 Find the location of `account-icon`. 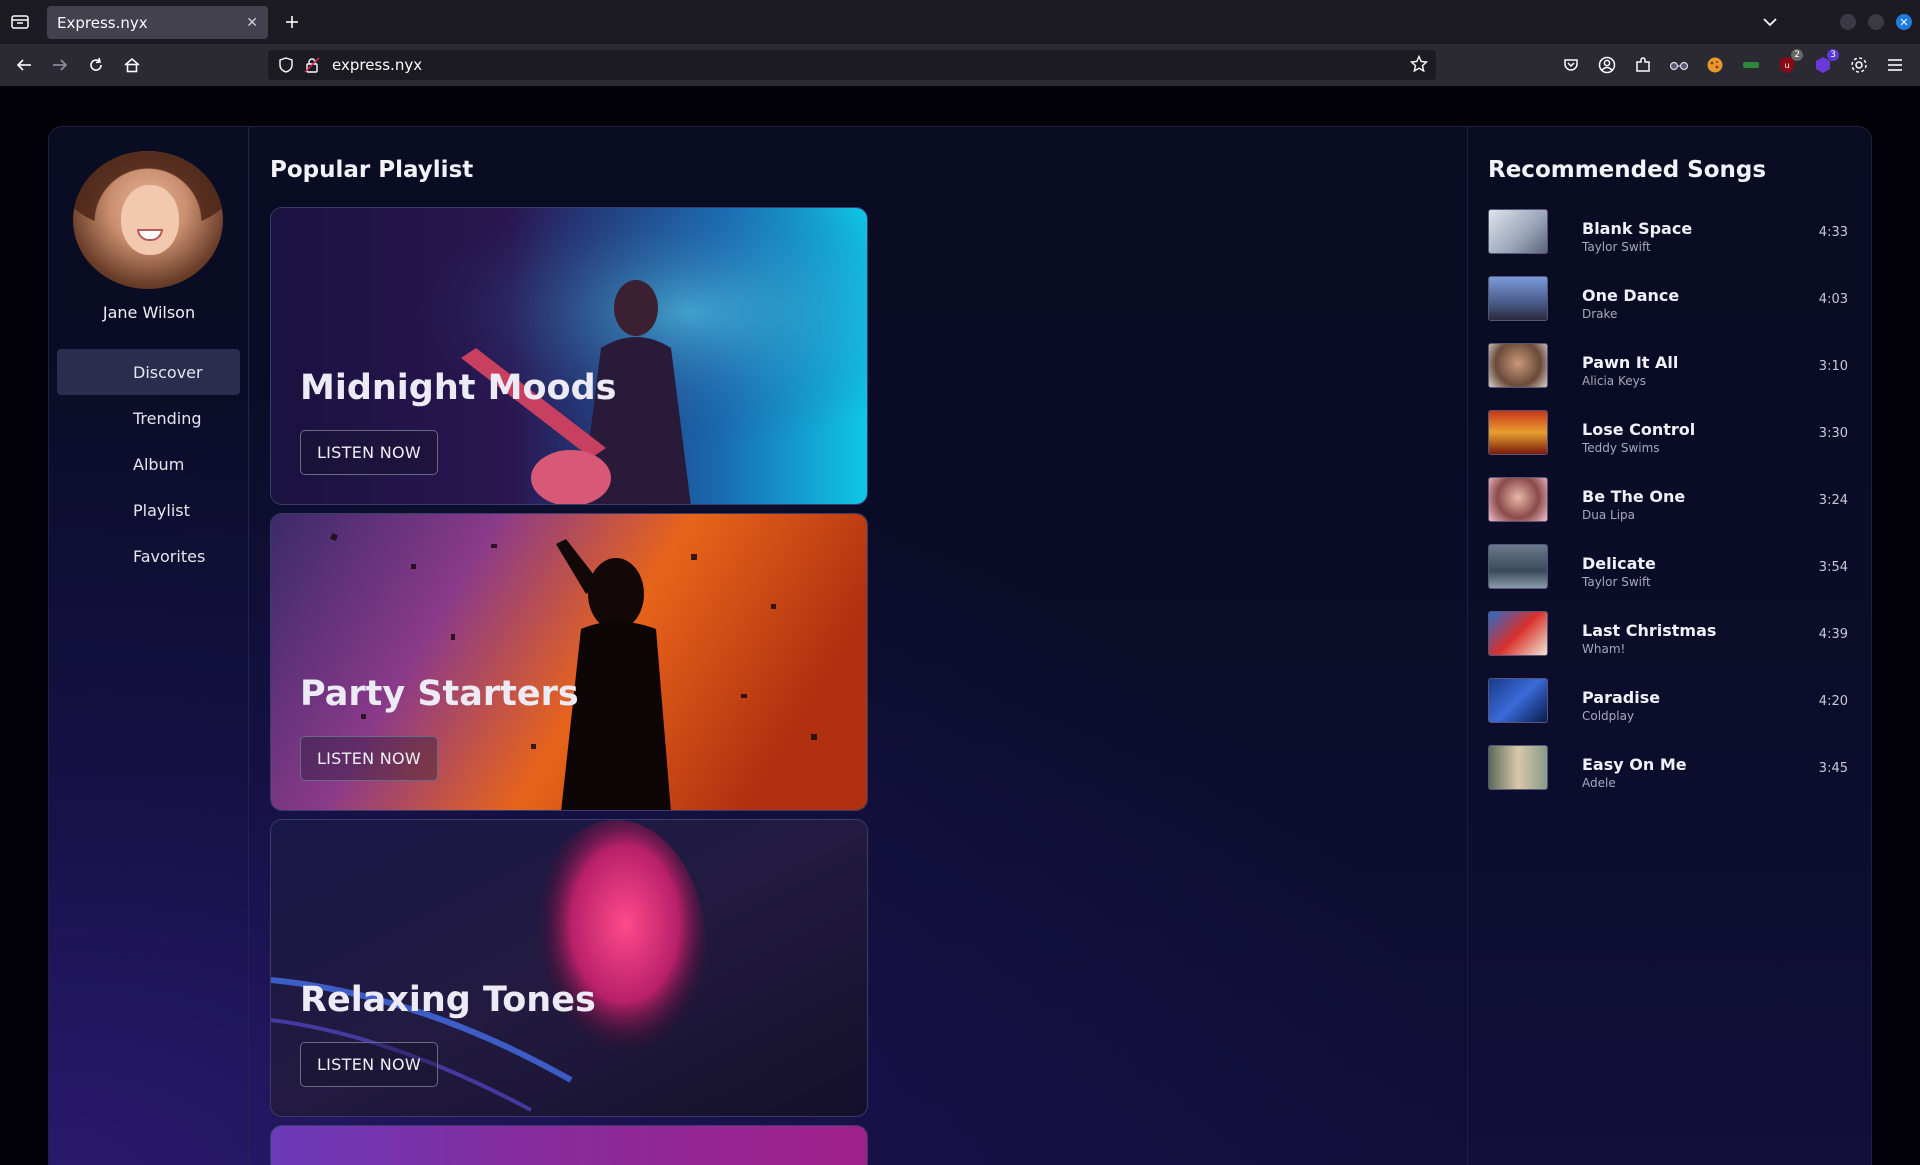

account-icon is located at coordinates (1607, 65).